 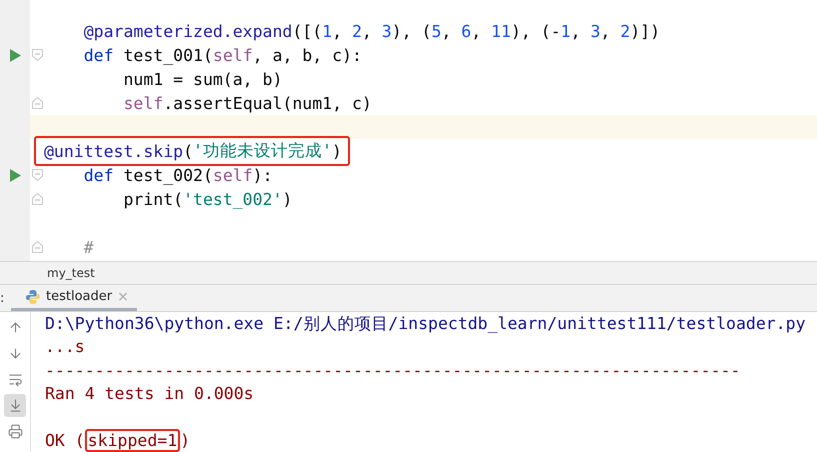 I want to click on code-token: ), (, so click(x=412, y=31).